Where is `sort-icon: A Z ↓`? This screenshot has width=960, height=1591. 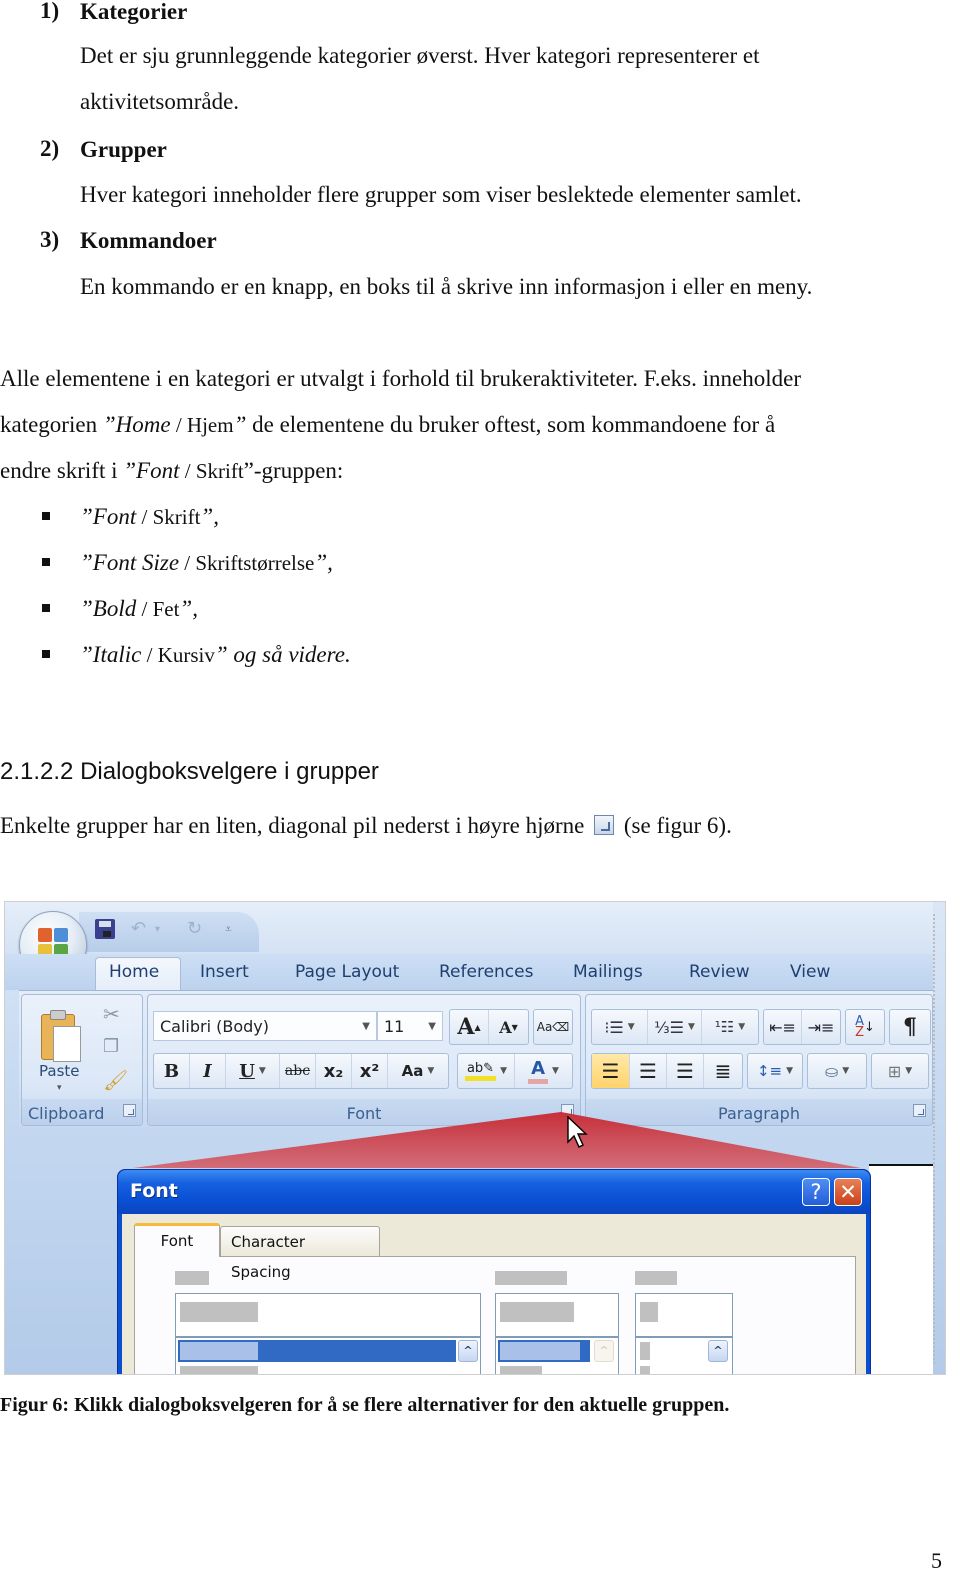
sort-icon: A Z ↓ is located at coordinates (865, 1027).